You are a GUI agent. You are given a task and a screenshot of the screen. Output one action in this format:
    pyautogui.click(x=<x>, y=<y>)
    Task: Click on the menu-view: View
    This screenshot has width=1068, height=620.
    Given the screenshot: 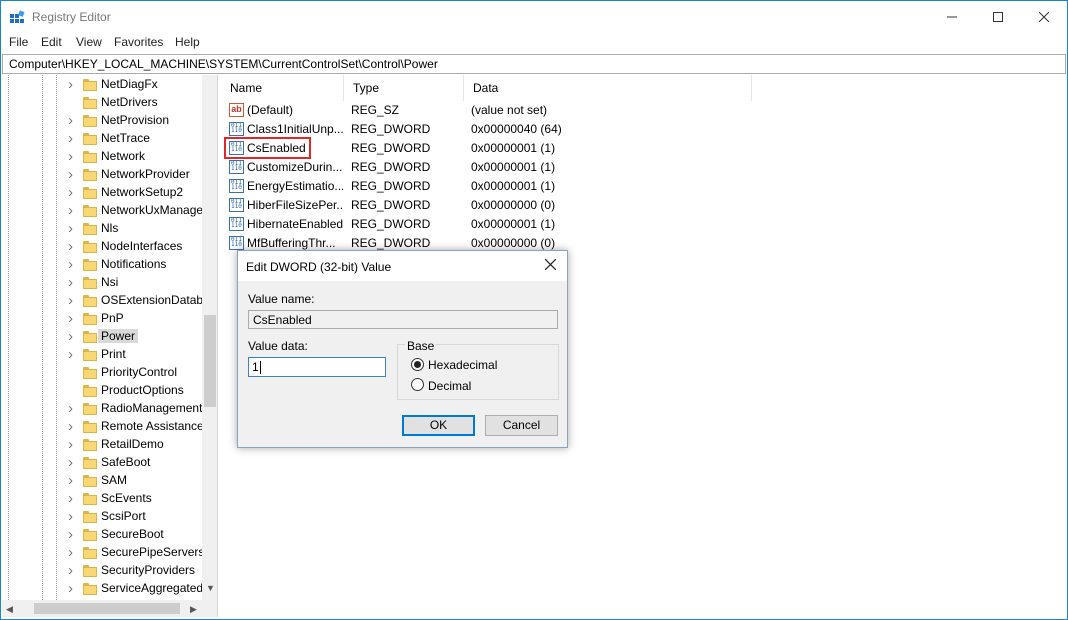 What is the action you would take?
    pyautogui.click(x=89, y=42)
    